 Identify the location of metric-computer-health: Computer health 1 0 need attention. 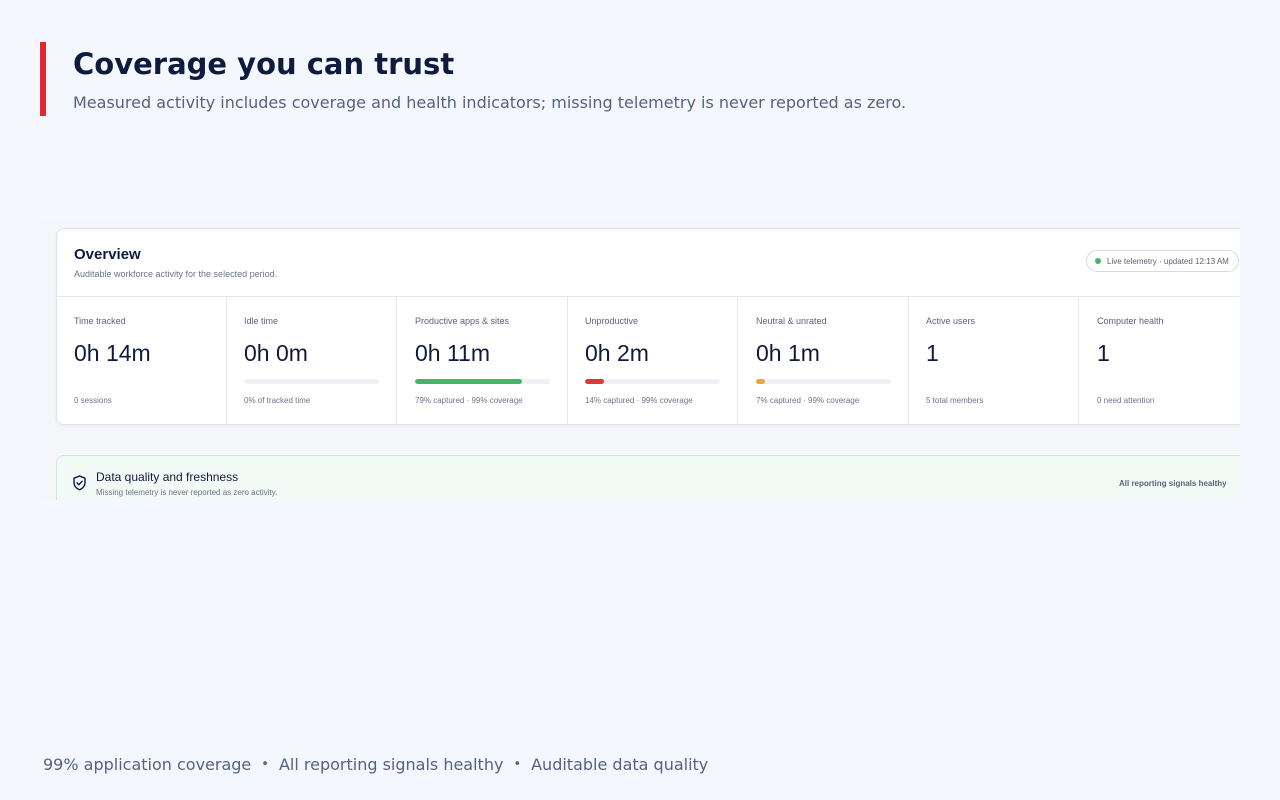
(1160, 360).